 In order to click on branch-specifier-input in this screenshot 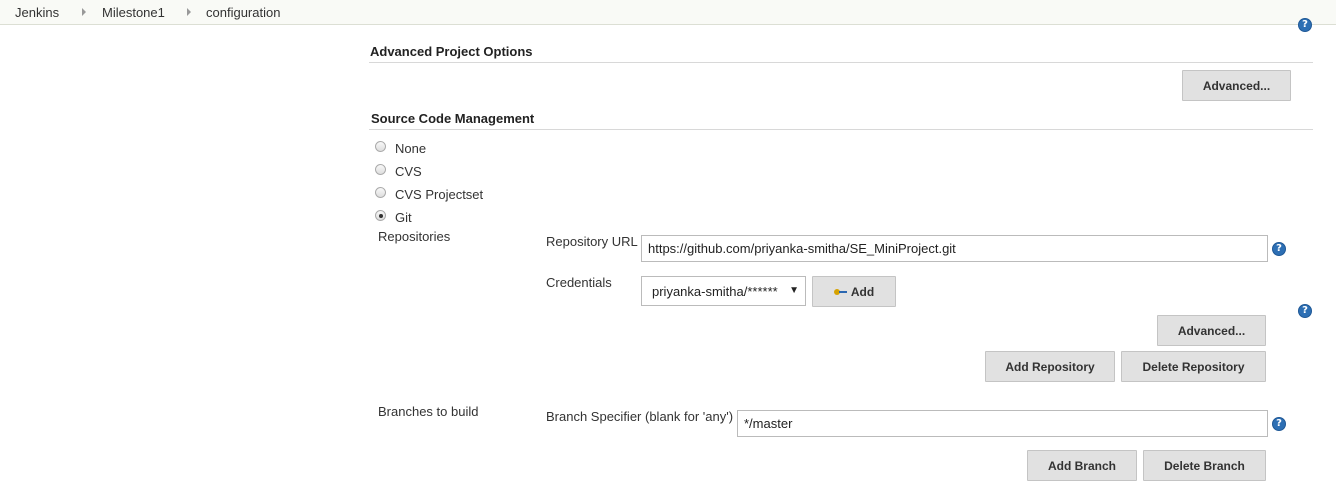, I will do `click(1002, 423)`.